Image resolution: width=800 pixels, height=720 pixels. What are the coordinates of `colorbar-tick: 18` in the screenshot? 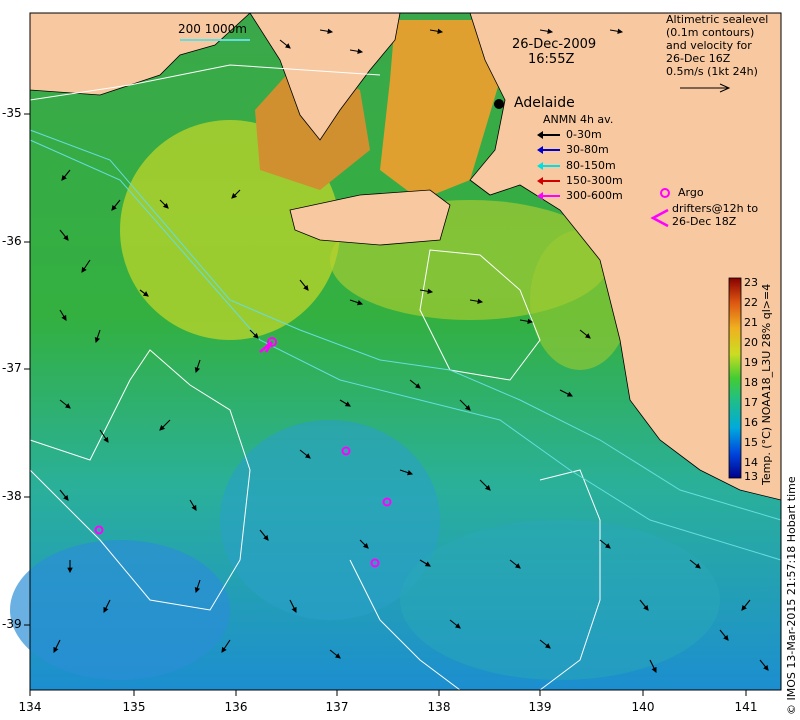 It's located at (751, 382).